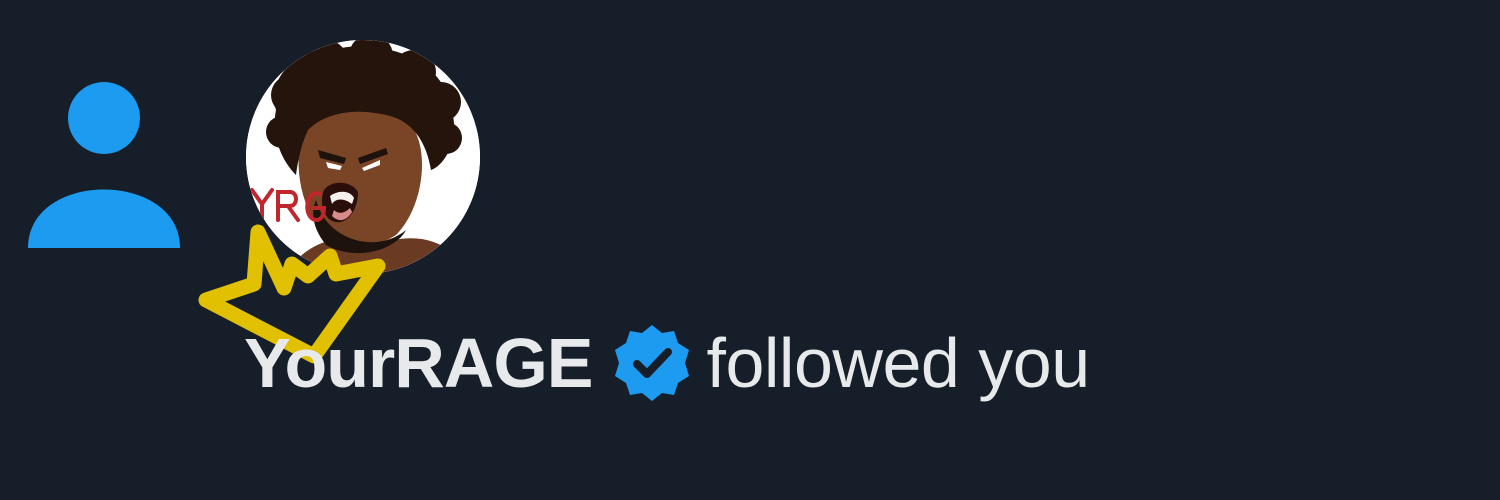 Image resolution: width=1500 pixels, height=500 pixels. Describe the element at coordinates (363, 157) in the screenshot. I see `avatar` at that location.